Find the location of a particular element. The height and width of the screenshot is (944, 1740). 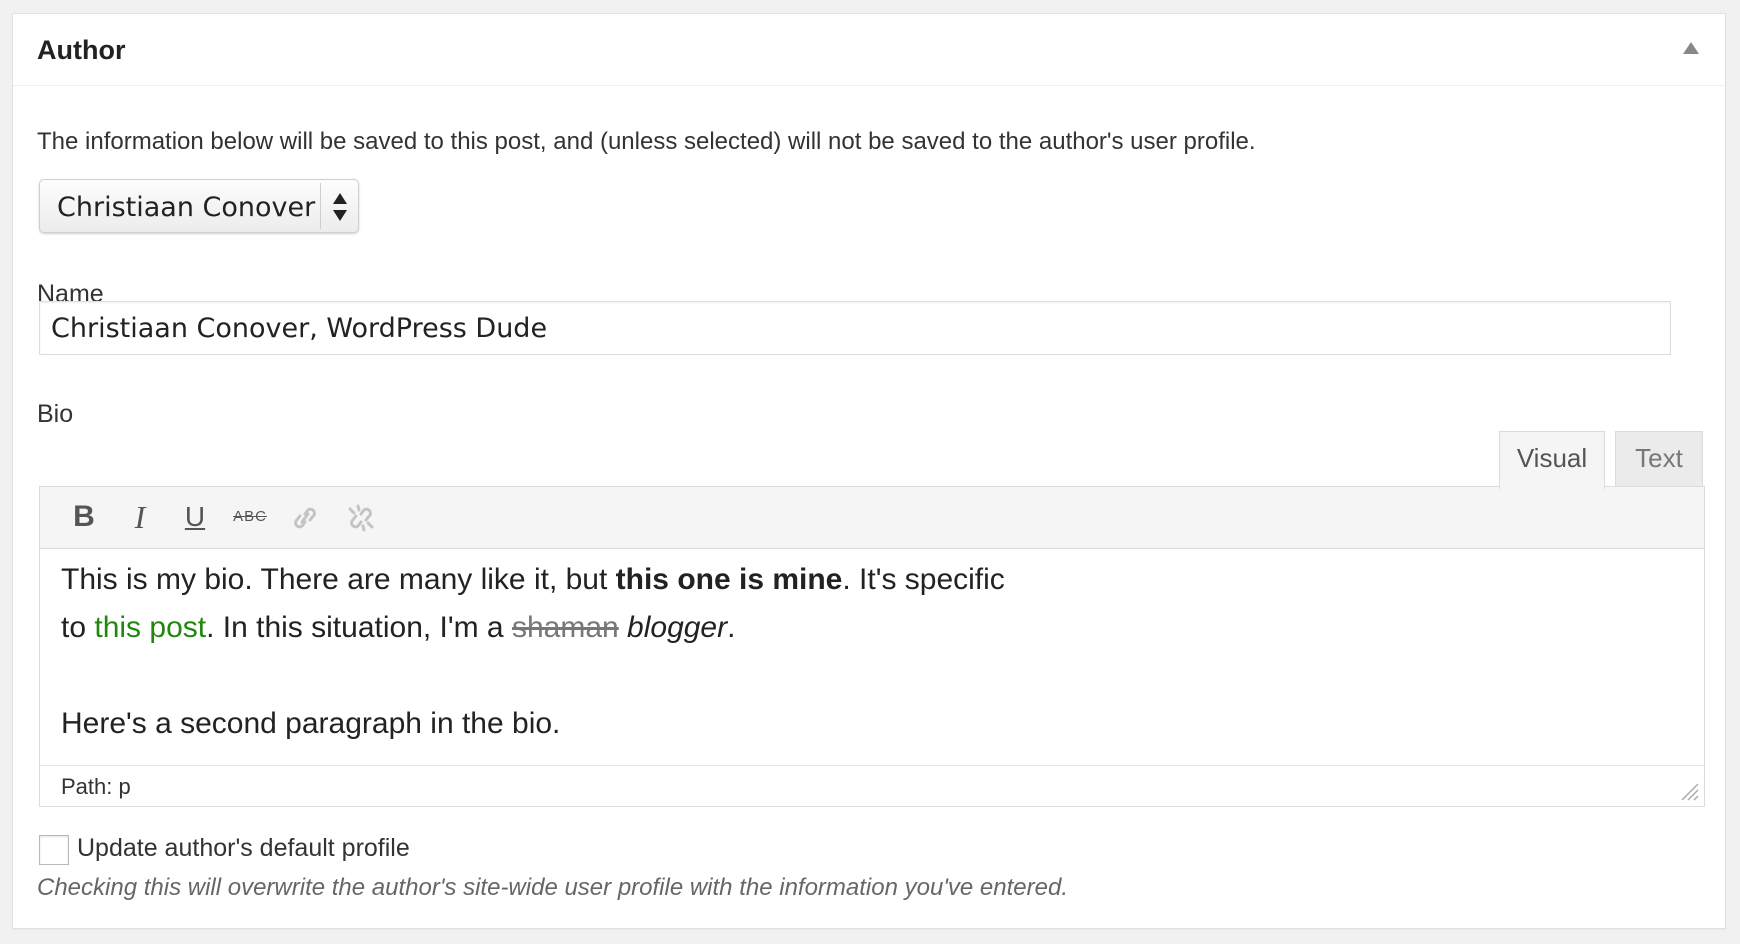

metabox-title: Author is located at coordinates (81, 50).